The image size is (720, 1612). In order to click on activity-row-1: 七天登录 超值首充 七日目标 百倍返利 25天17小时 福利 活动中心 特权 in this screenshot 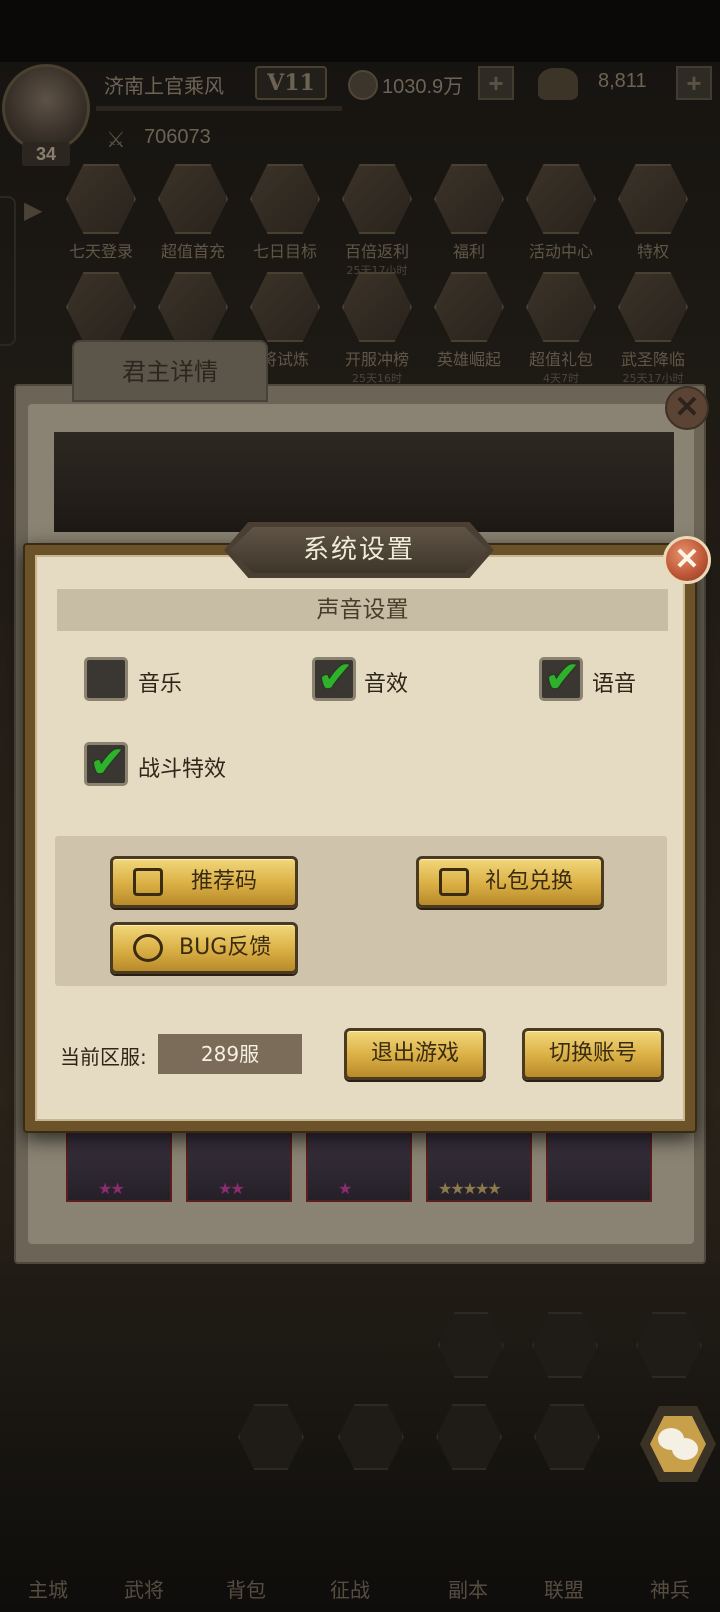, I will do `click(382, 220)`.